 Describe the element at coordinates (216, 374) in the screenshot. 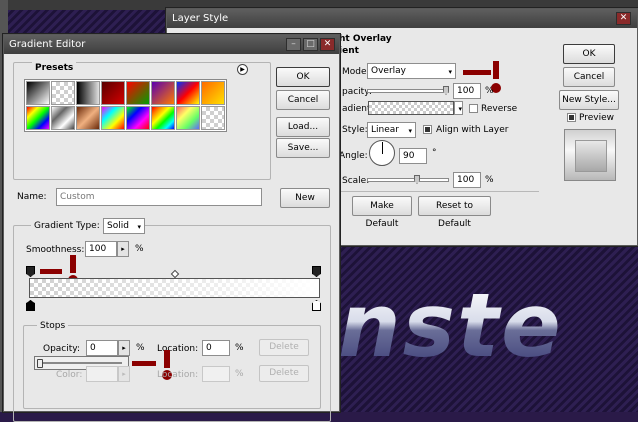

I see `color-location-field` at that location.